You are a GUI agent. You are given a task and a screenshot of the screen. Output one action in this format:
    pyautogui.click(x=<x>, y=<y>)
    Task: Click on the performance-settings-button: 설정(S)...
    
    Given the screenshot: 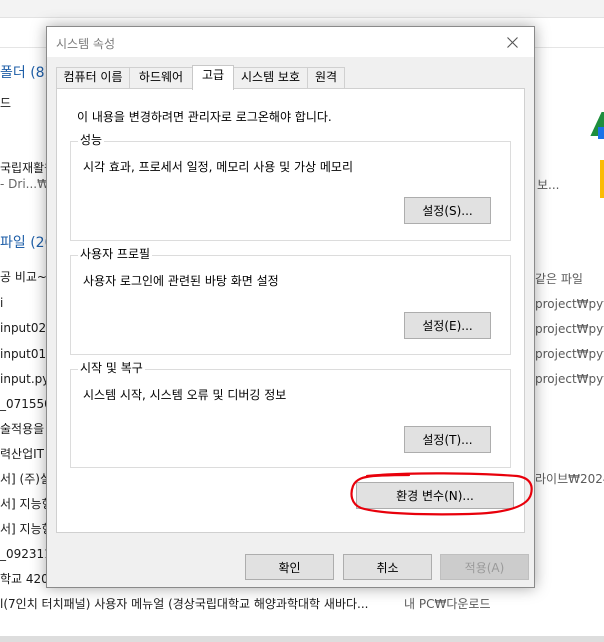 What is the action you would take?
    pyautogui.click(x=447, y=210)
    